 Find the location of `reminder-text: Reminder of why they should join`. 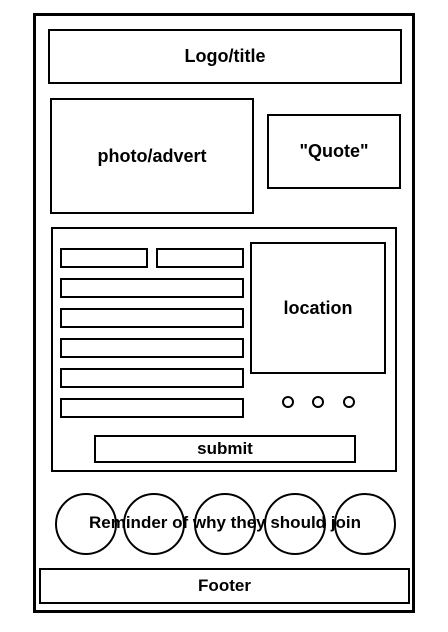

reminder-text: Reminder of why they should join is located at coordinates (225, 522).